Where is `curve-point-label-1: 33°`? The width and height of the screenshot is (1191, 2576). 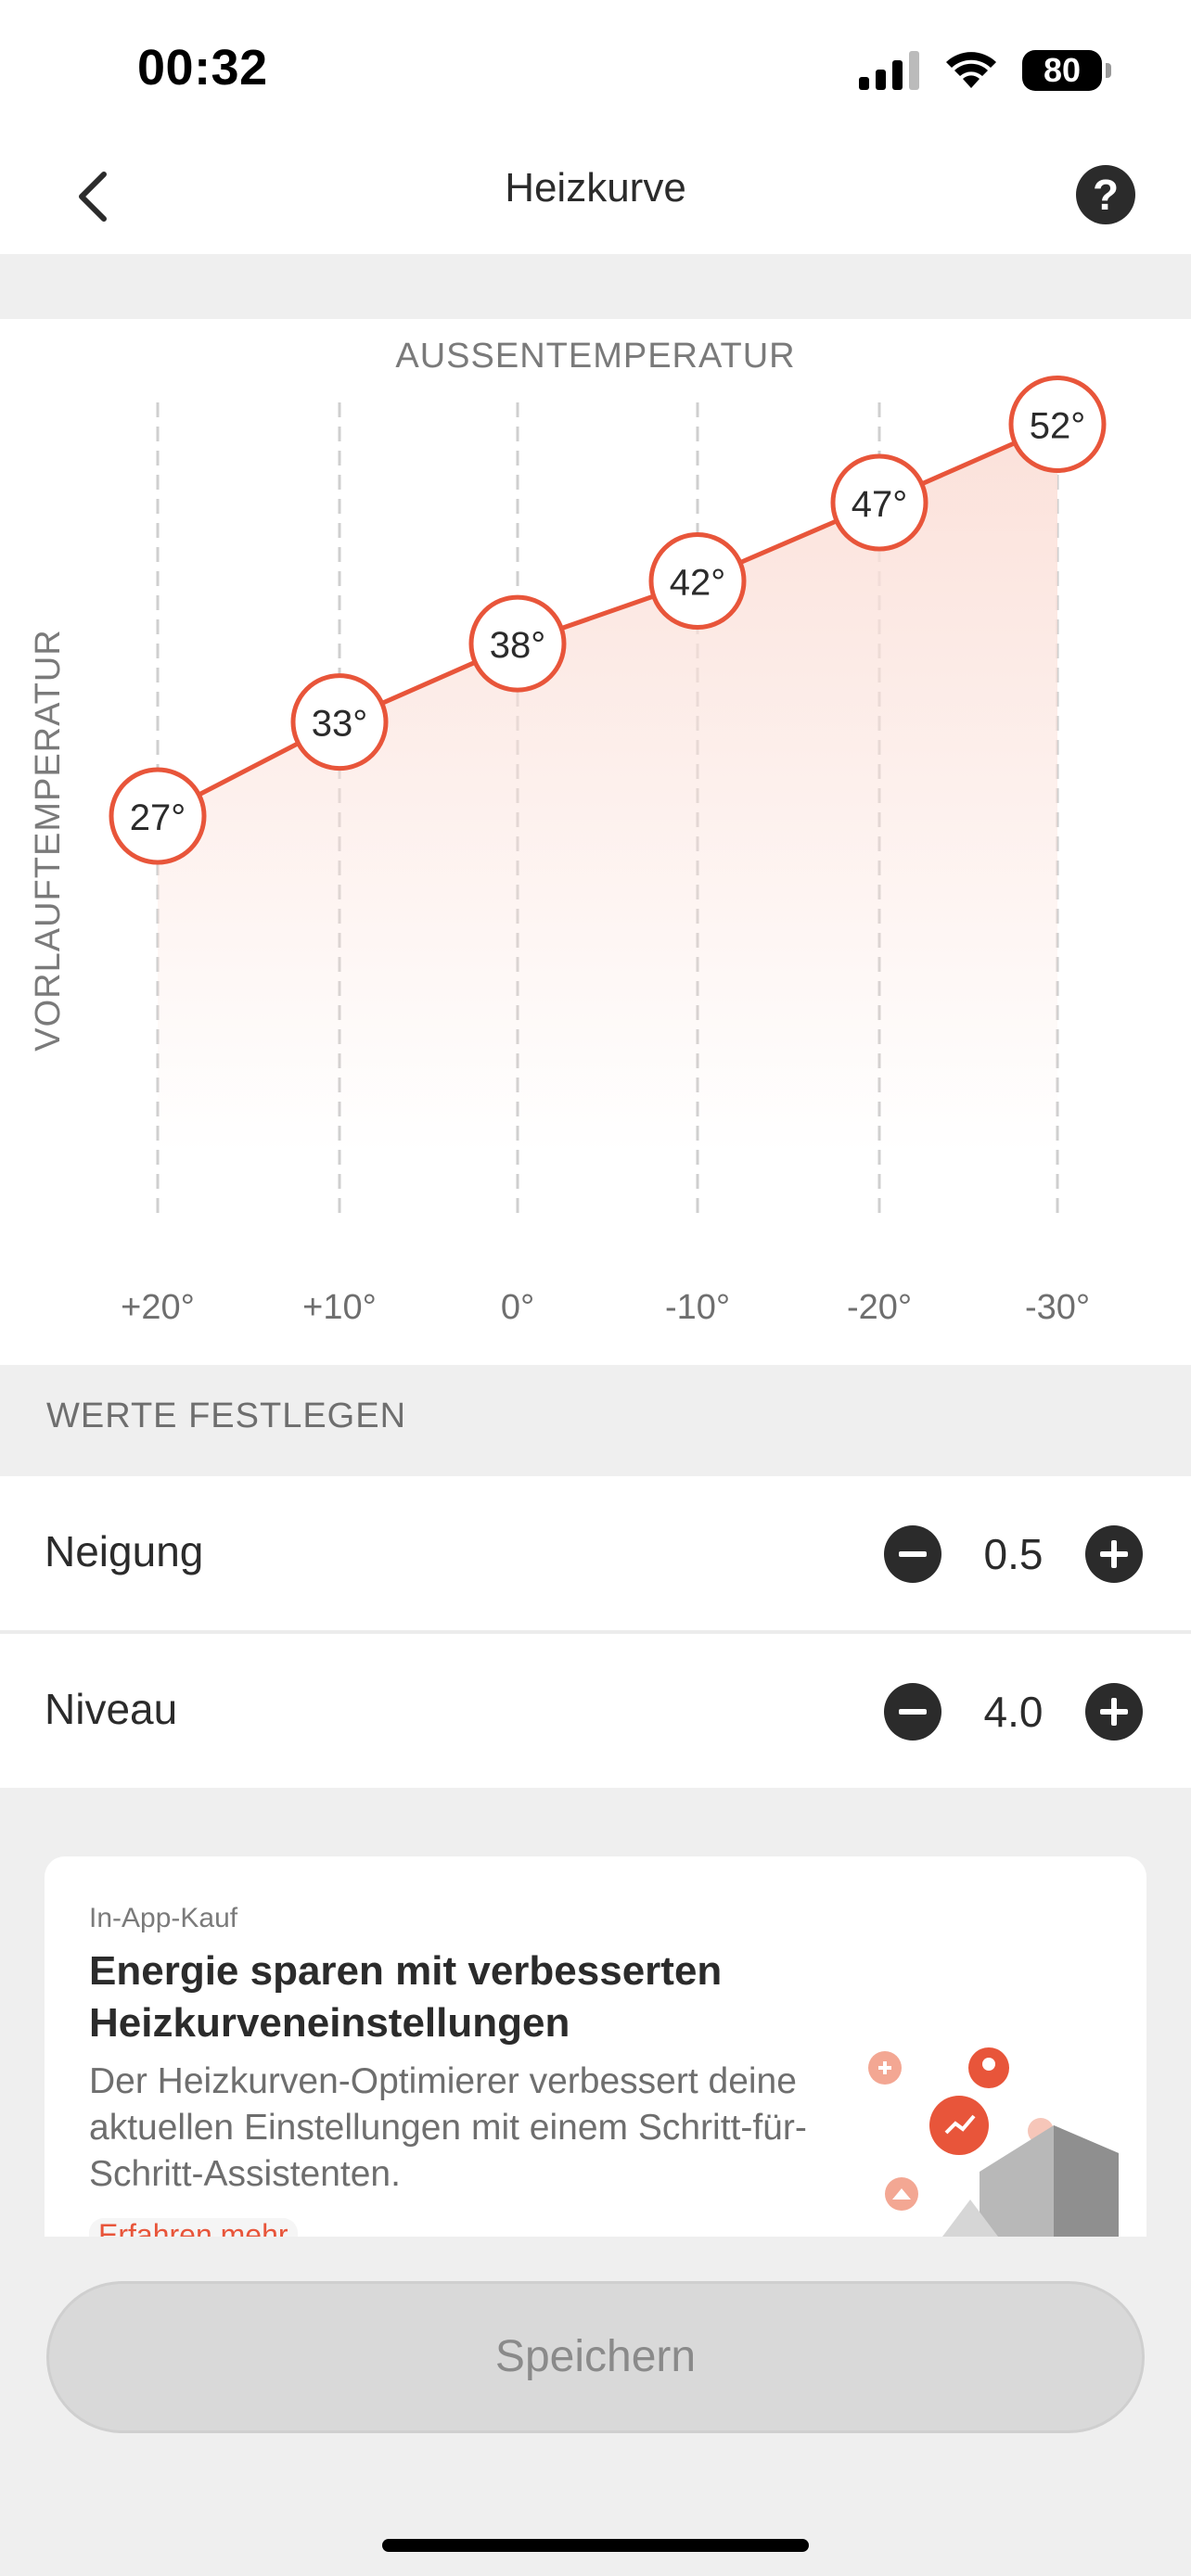 curve-point-label-1: 33° is located at coordinates (340, 725).